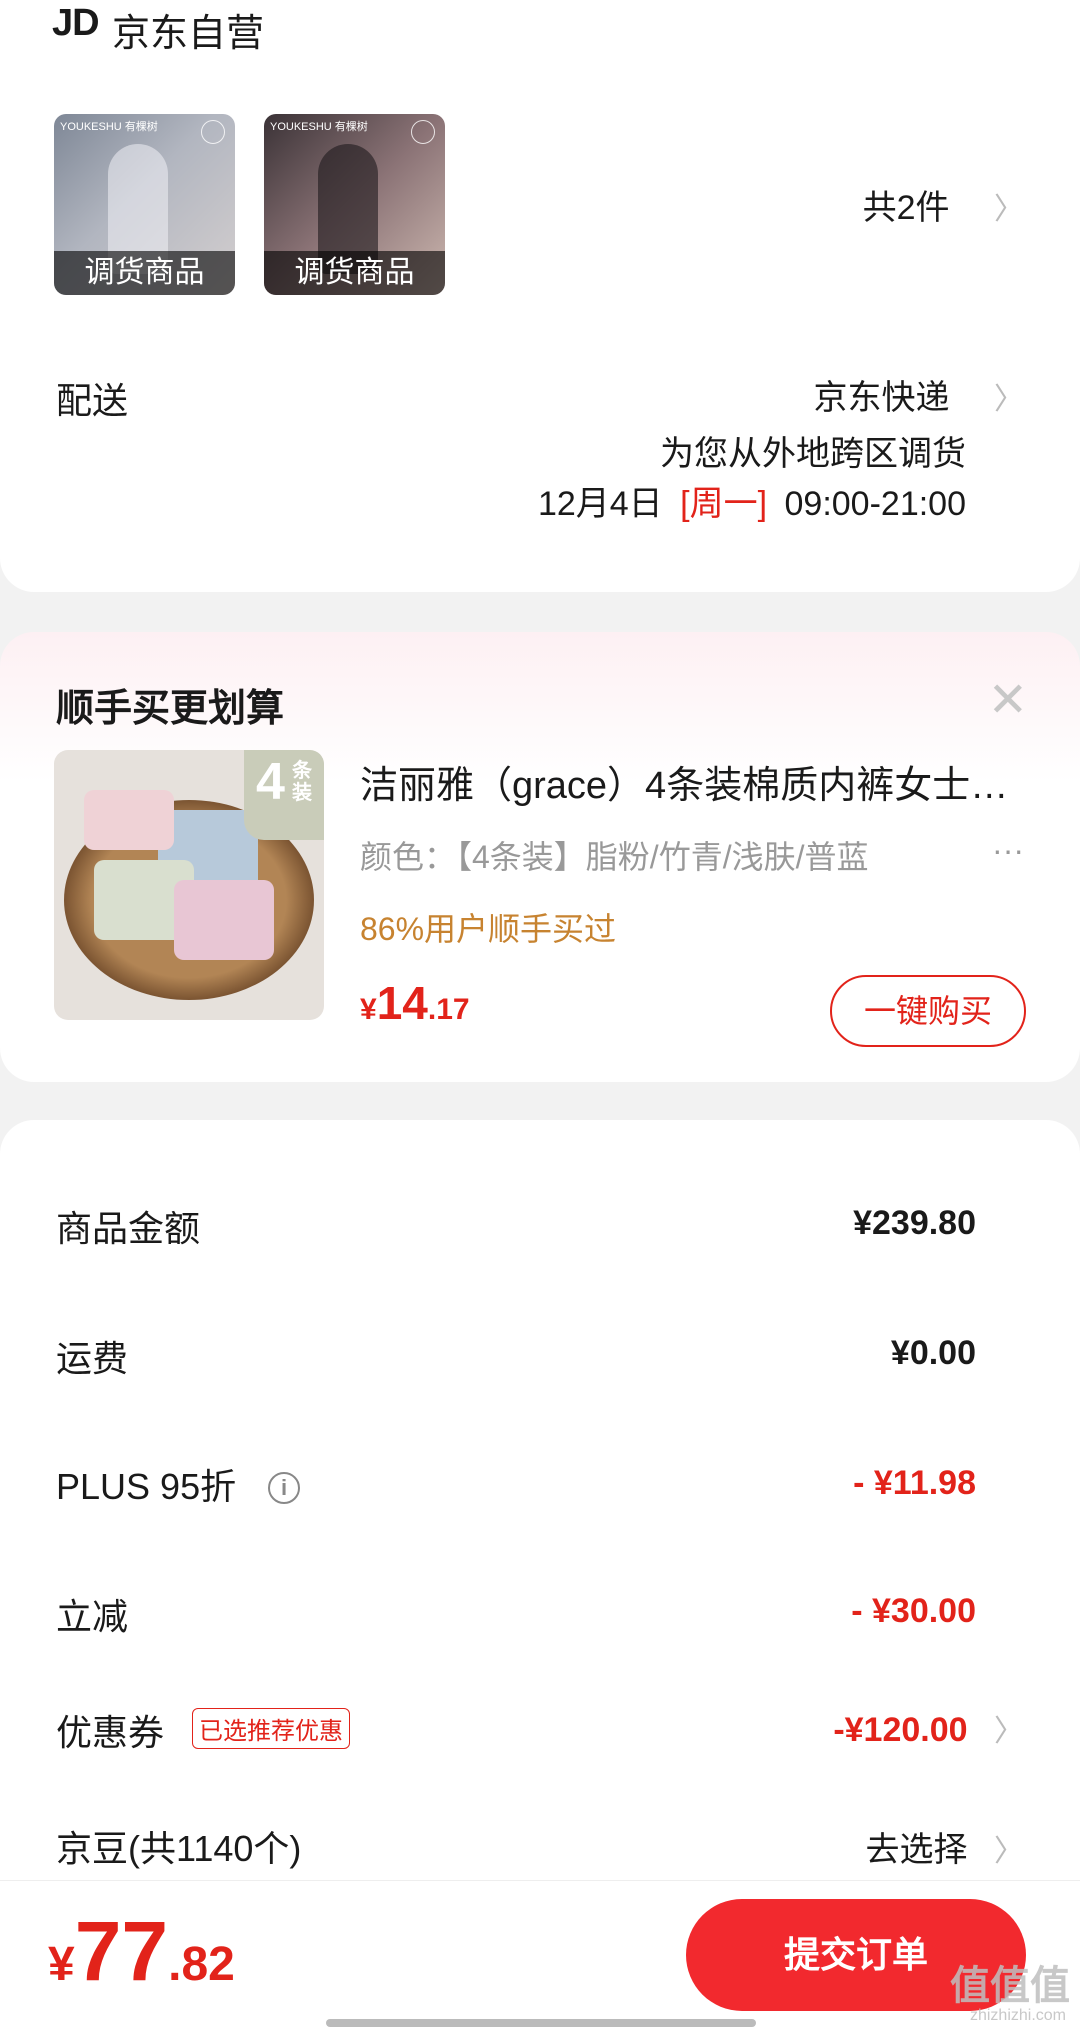 This screenshot has width=1080, height=2028. What do you see at coordinates (1010, 1986) in the screenshot?
I see `watermark-logo: 值值值` at bounding box center [1010, 1986].